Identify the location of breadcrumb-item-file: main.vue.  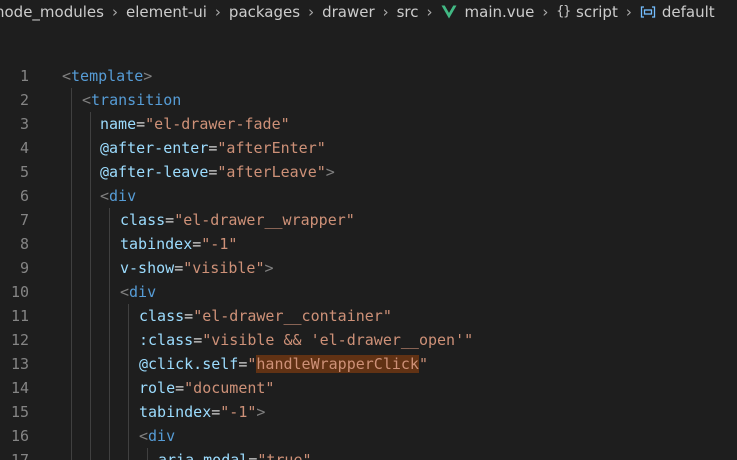
(487, 12).